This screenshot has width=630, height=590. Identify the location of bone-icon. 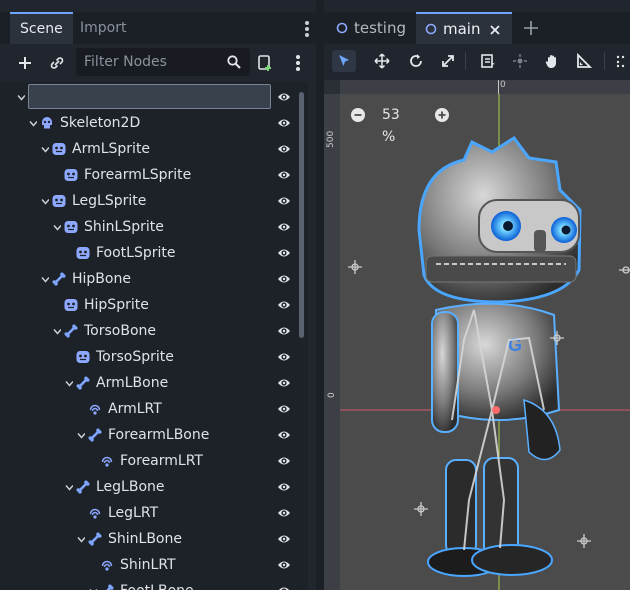
(110, 587).